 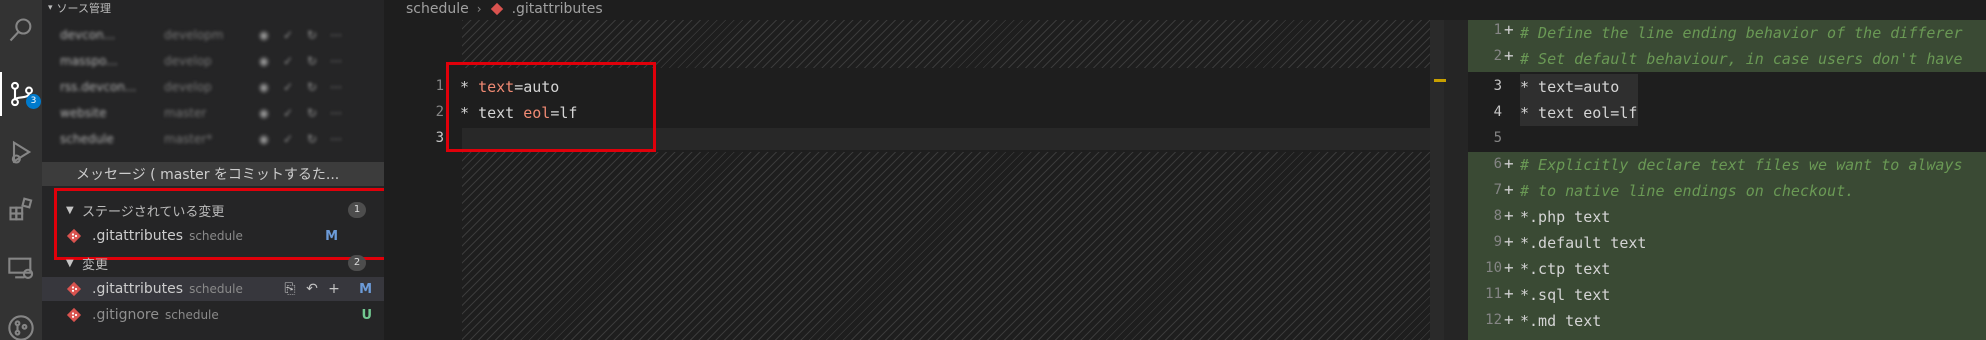 I want to click on breadcrumb-file: .gitattributes, so click(x=557, y=9).